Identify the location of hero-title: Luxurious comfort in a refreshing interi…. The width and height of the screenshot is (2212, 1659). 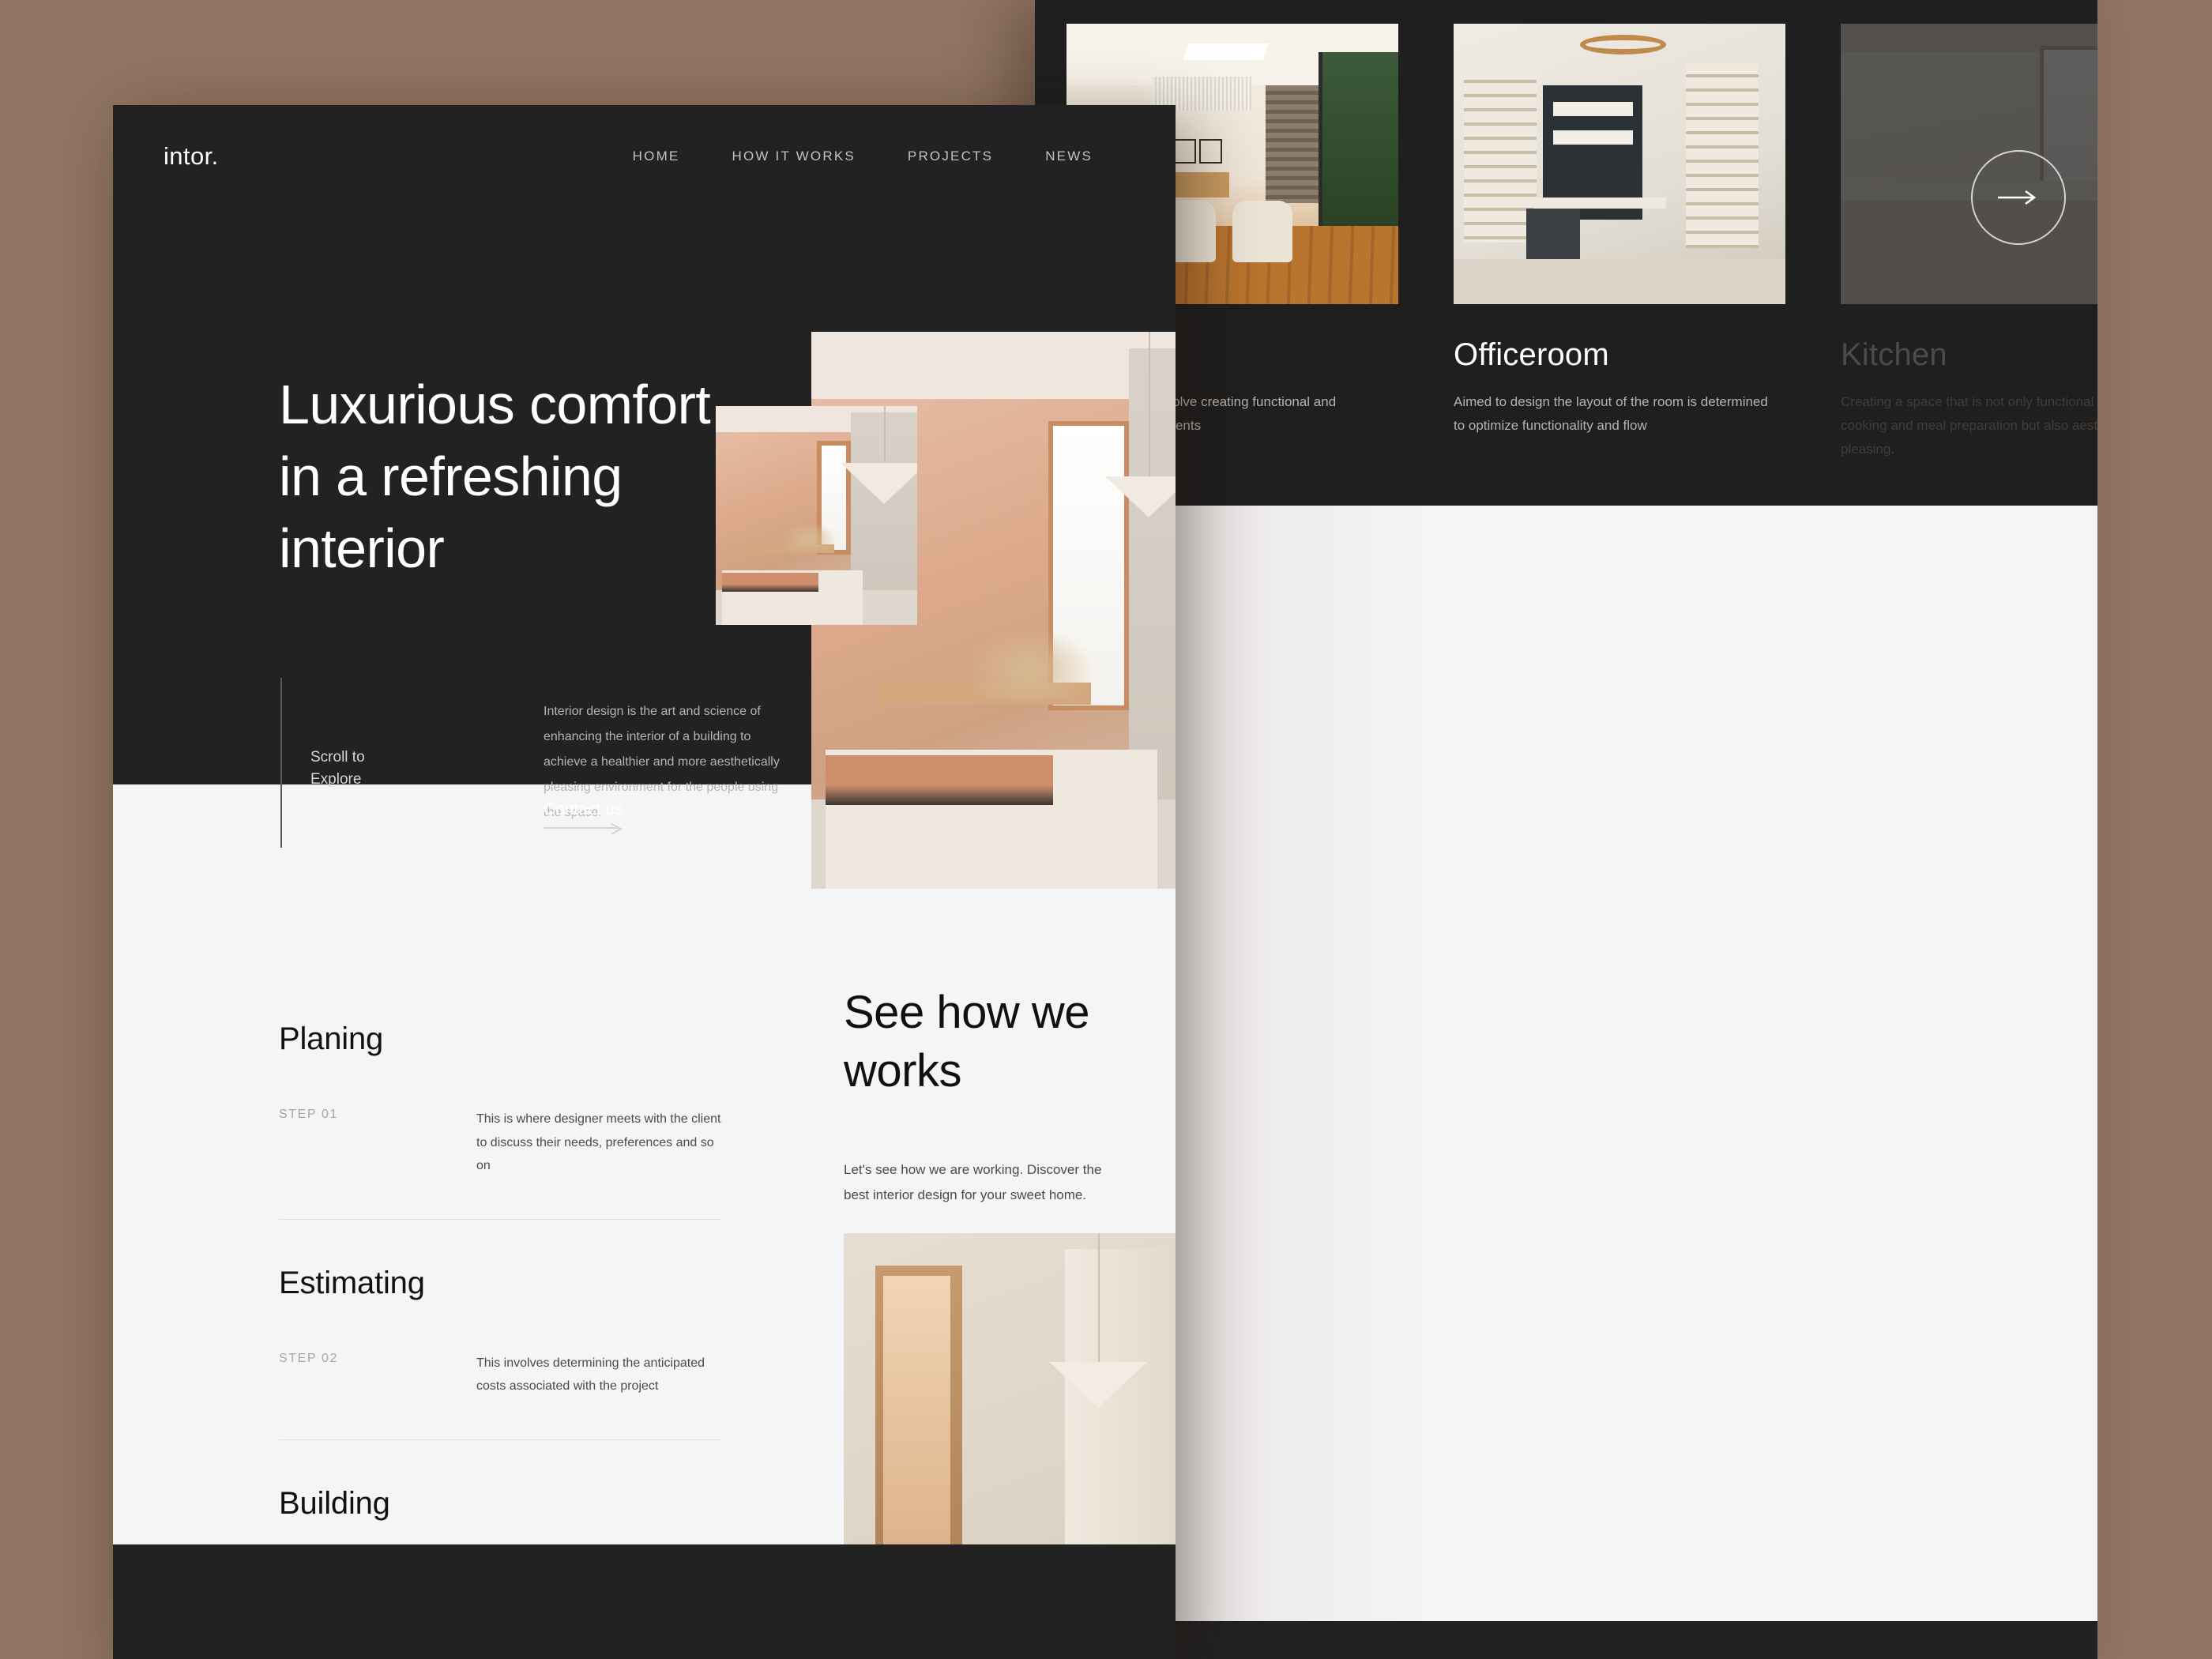
(495, 477).